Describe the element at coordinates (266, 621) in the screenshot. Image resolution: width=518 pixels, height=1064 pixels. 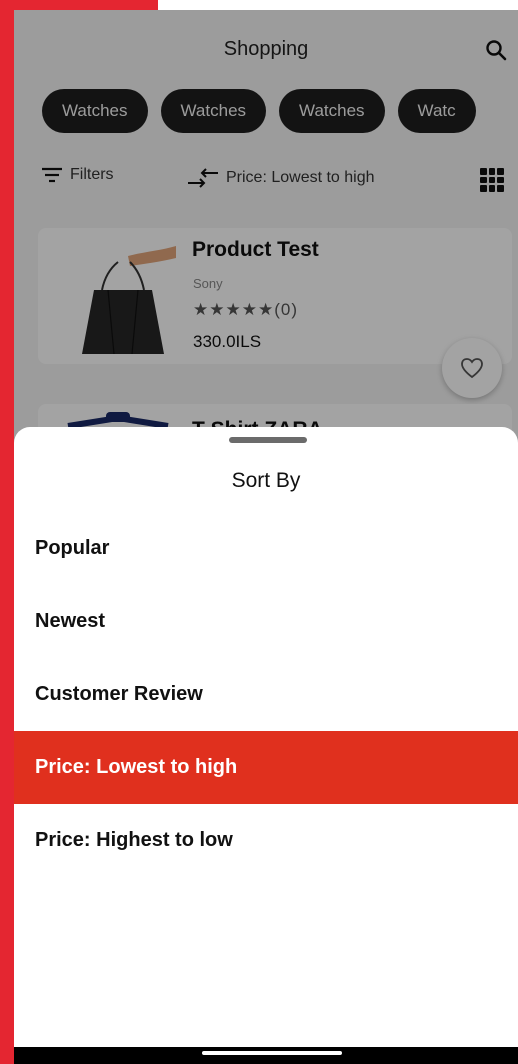
I see `sort-option-newest: Newest` at that location.